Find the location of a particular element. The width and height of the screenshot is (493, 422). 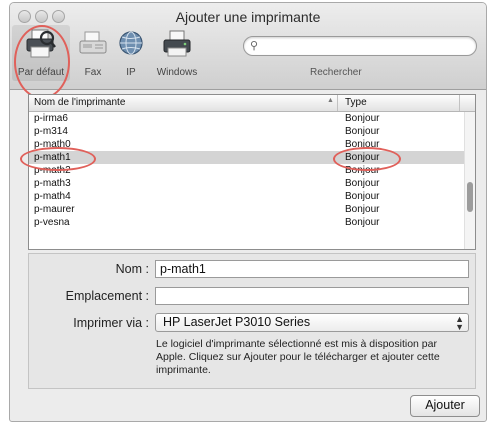

toolbar-windows-button: Windows is located at coordinates (177, 53).